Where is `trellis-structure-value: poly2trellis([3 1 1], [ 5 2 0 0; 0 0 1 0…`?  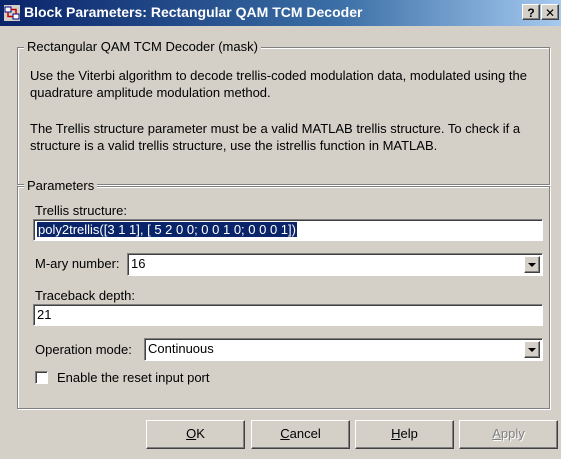 trellis-structure-value: poly2trellis([3 1 1], [ 5 2 0 0; 0 0 1 0… is located at coordinates (167, 229).